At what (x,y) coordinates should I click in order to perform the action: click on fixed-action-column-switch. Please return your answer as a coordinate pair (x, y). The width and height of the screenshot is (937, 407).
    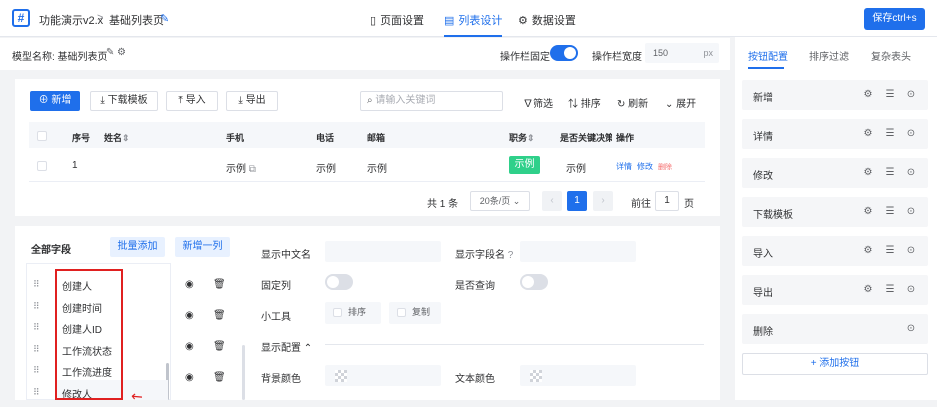
    Looking at the image, I should click on (564, 53).